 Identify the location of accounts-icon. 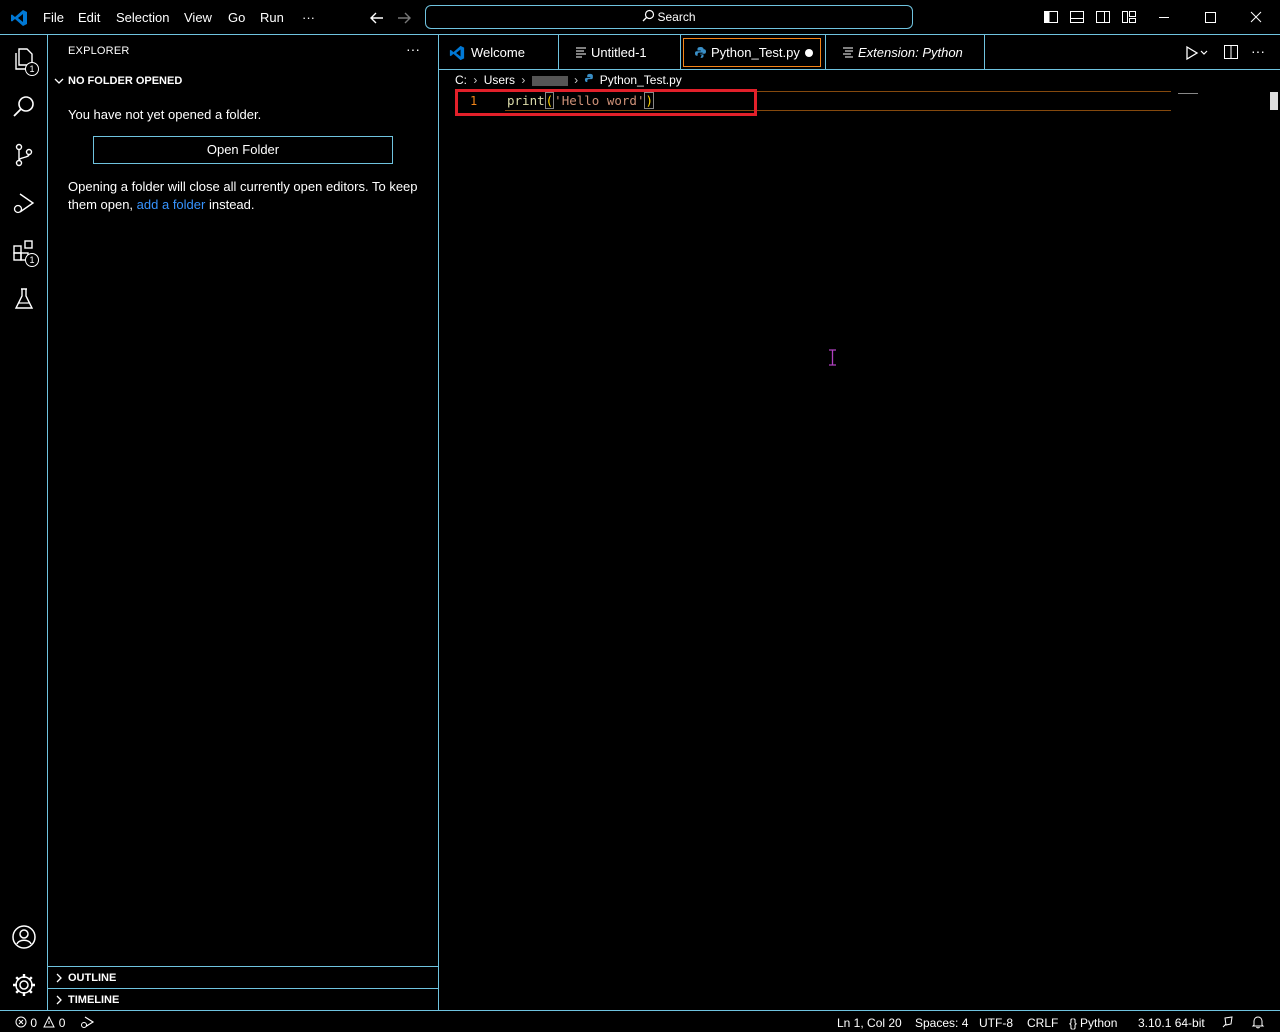
(24, 937).